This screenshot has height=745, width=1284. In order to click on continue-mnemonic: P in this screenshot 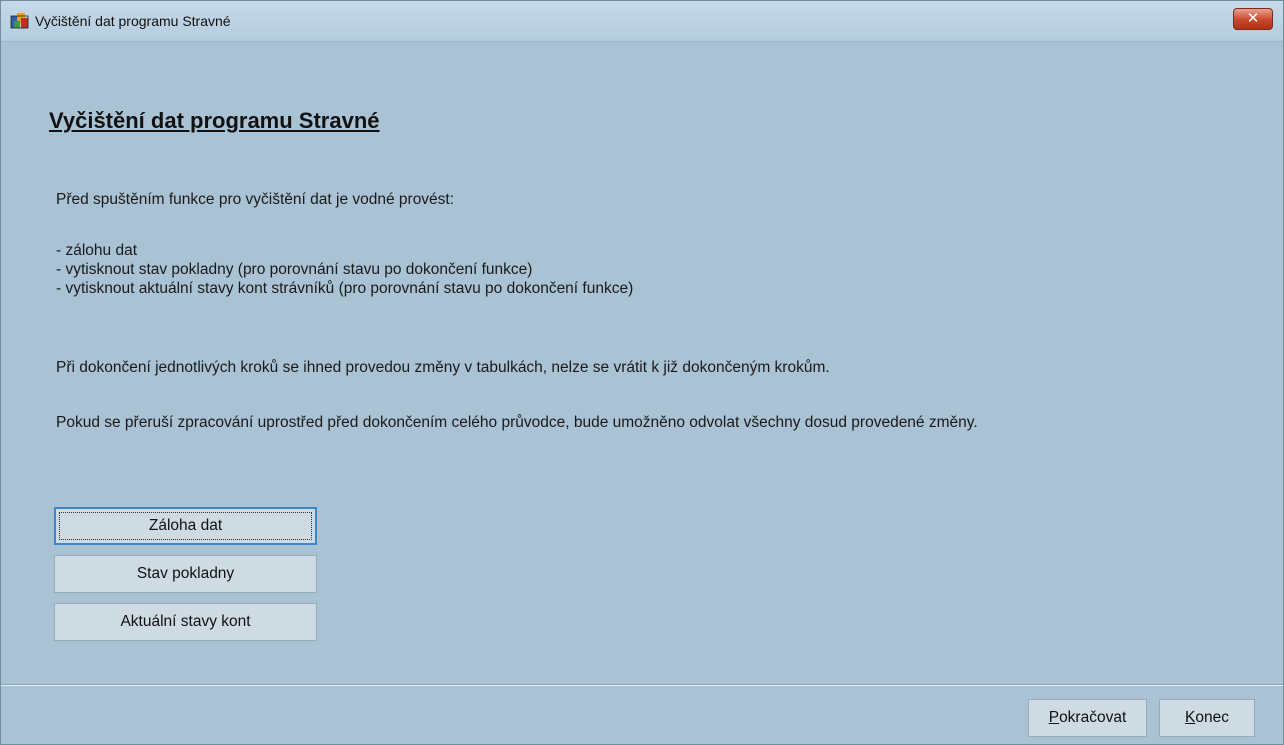, I will do `click(1054, 717)`.